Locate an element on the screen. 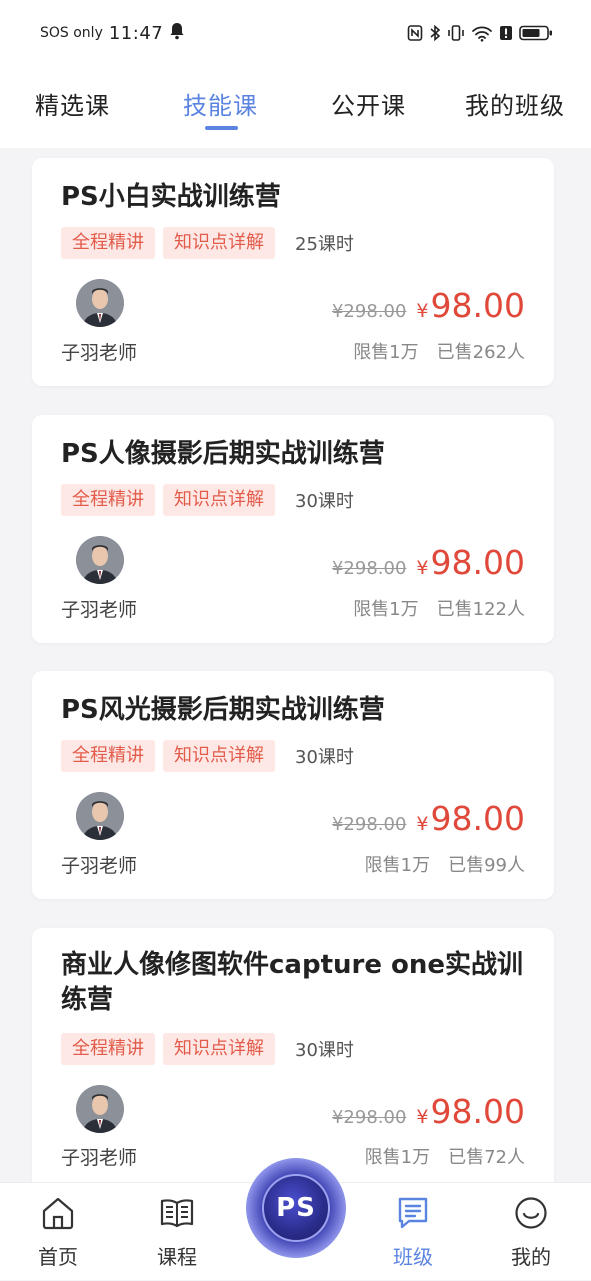 The image size is (591, 1281). bell-icon is located at coordinates (177, 33).